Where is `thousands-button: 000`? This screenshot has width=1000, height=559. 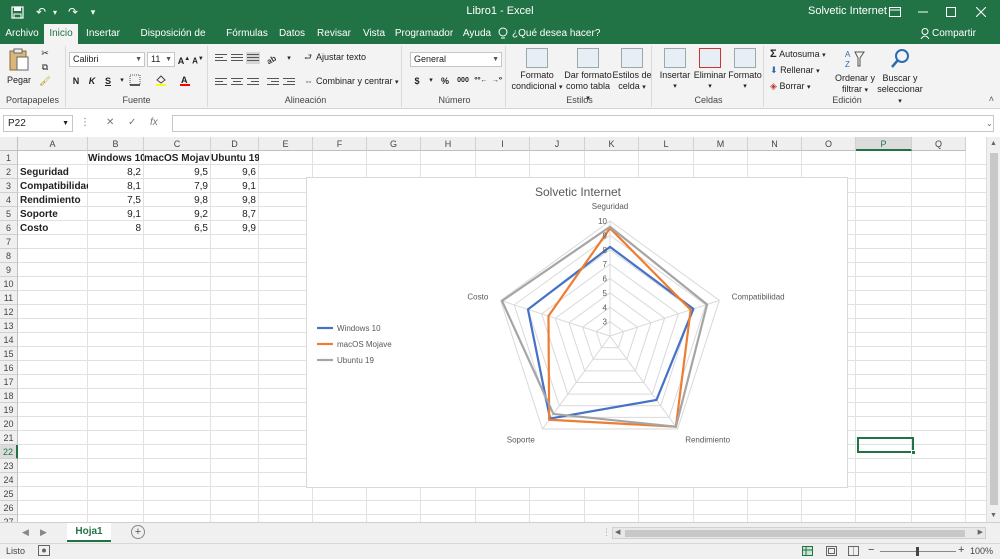 thousands-button: 000 is located at coordinates (463, 81).